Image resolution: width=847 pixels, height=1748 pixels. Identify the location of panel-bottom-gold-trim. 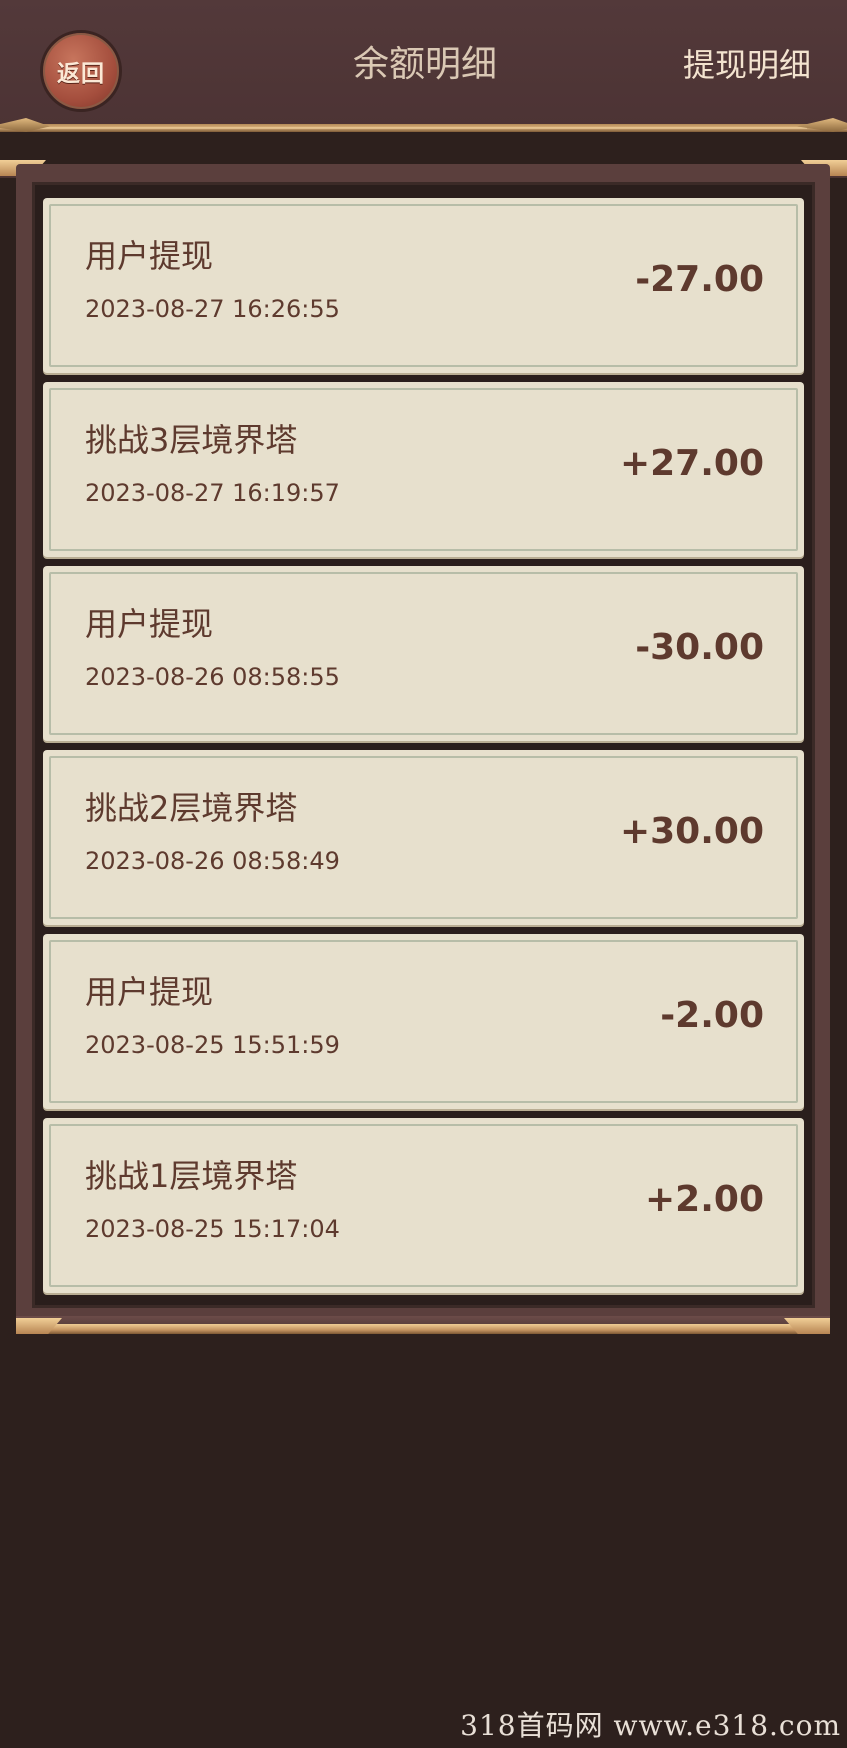
(423, 1329).